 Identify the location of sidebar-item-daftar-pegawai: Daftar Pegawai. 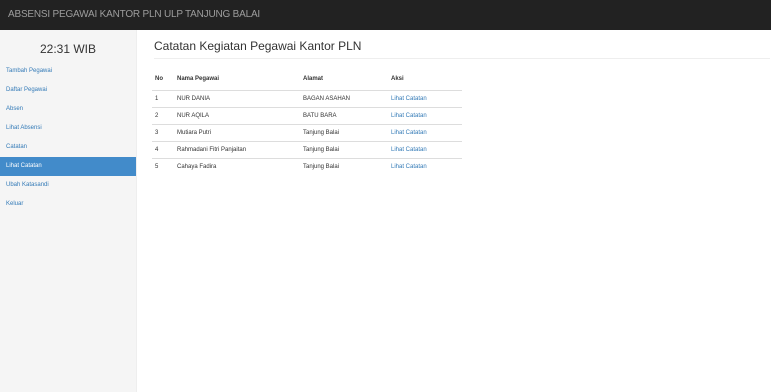
(68, 90).